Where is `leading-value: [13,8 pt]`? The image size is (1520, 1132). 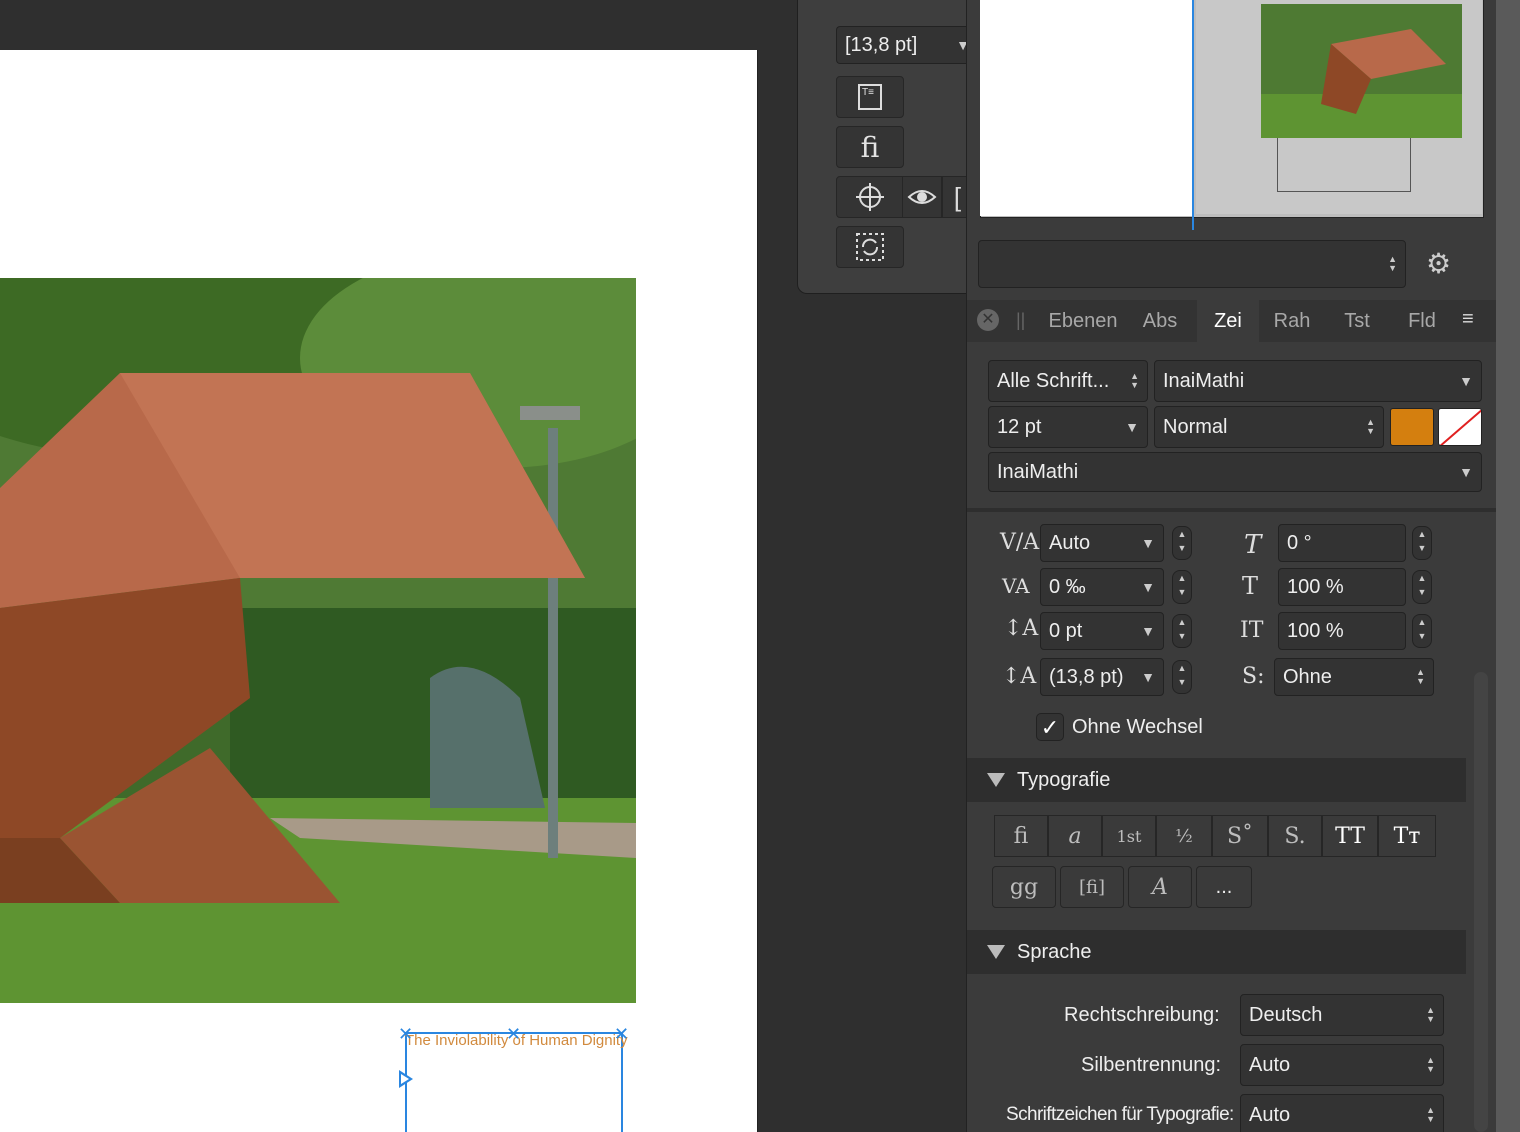
leading-value: [13,8 pt] is located at coordinates (881, 44).